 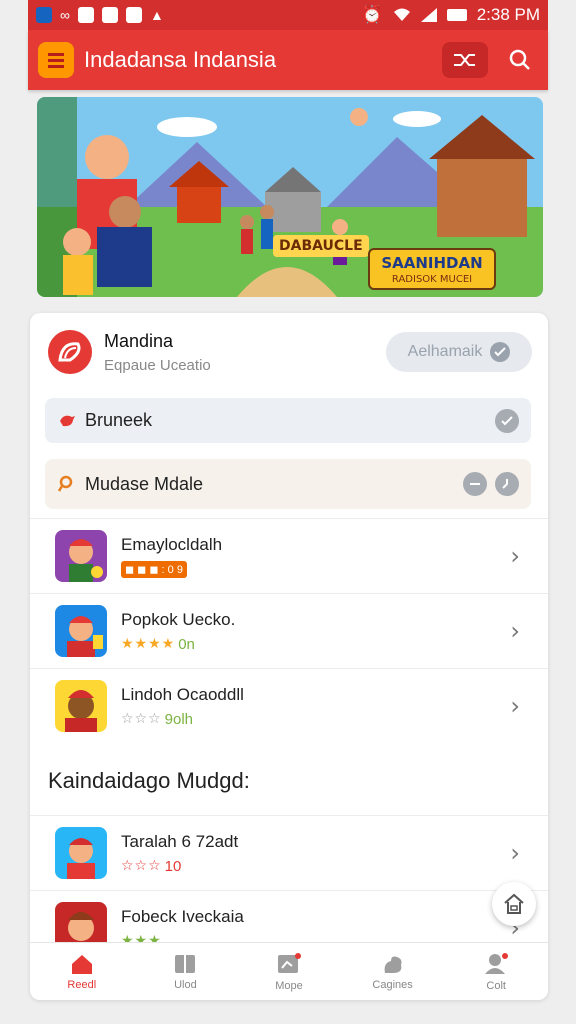 I want to click on banner-badge-sub: RADISOK MUCEI, so click(x=432, y=279).